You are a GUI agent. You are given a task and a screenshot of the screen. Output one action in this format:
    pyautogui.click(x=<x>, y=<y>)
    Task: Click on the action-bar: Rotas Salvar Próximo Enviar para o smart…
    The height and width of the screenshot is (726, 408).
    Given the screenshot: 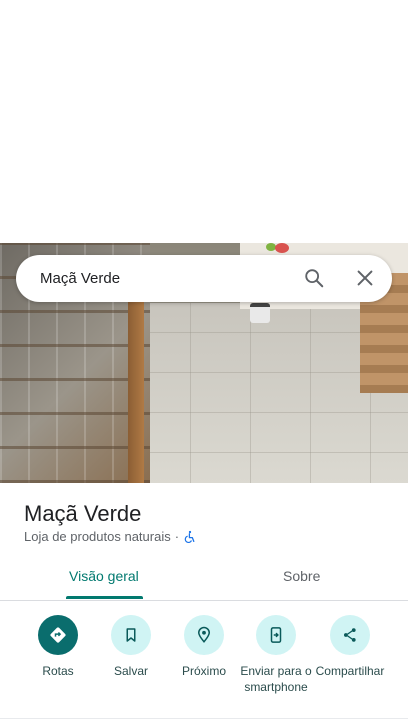 What is the action you would take?
    pyautogui.click(x=204, y=662)
    